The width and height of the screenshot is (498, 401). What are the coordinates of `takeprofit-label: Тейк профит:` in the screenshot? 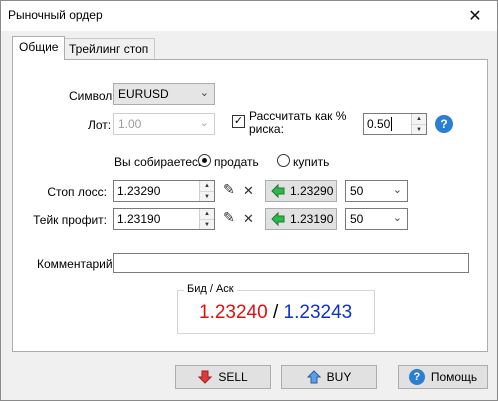 It's located at (70, 220).